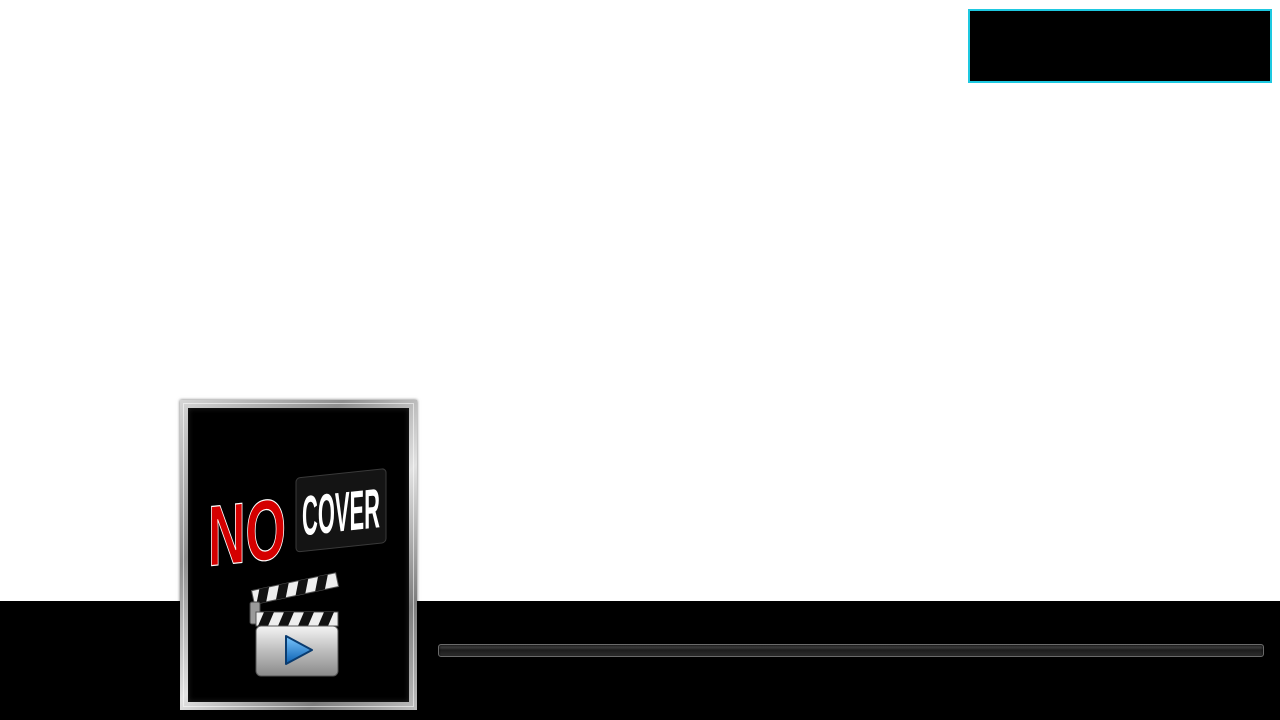 The height and width of the screenshot is (720, 1280). Describe the element at coordinates (851, 650) in the screenshot. I see `progress-bar` at that location.